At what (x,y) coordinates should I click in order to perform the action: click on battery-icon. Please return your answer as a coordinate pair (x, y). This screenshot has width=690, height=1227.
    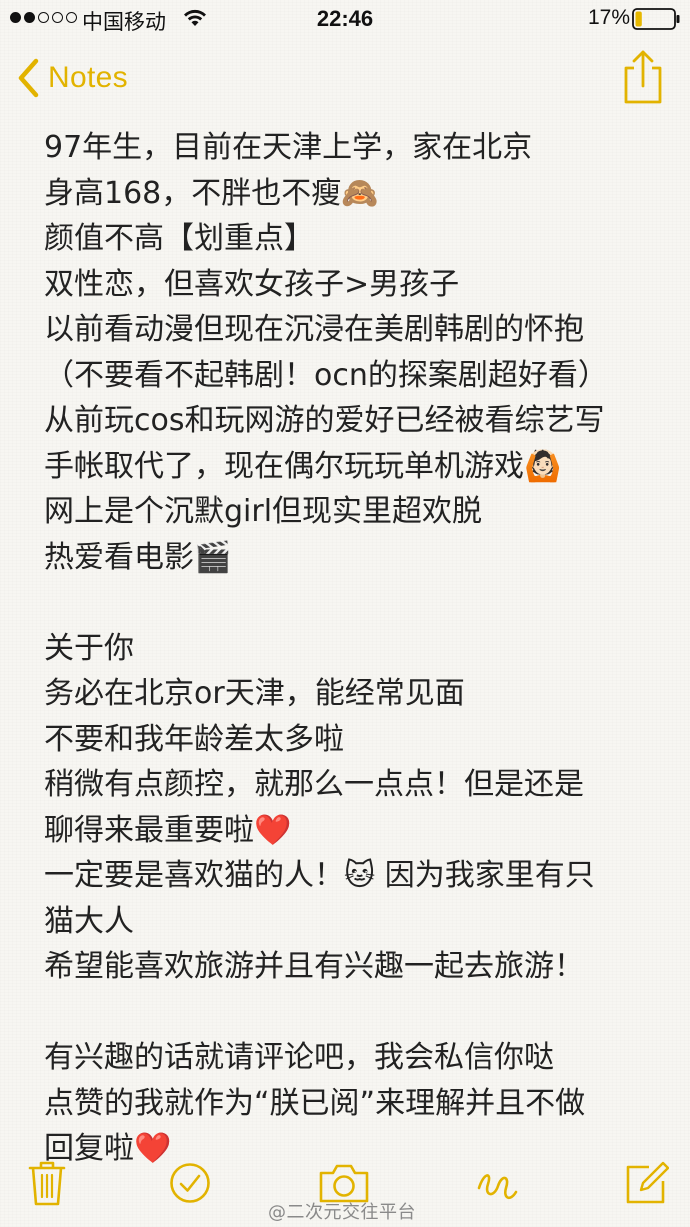
    Looking at the image, I should click on (656, 19).